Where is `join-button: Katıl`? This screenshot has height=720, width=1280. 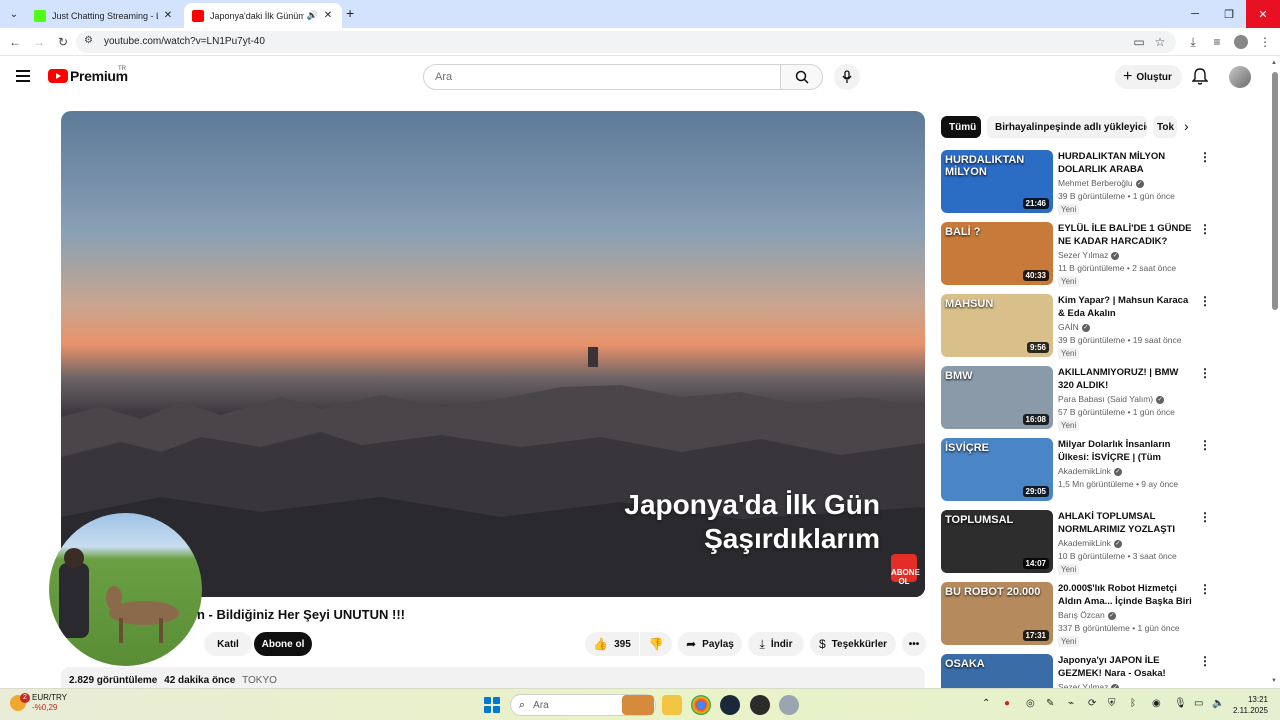
join-button: Katıl is located at coordinates (228, 644).